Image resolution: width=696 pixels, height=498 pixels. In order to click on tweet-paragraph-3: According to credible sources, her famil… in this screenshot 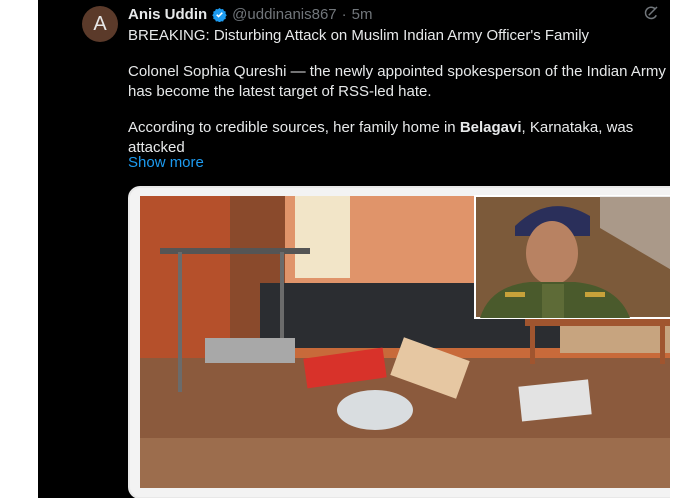, I will do `click(399, 138)`.